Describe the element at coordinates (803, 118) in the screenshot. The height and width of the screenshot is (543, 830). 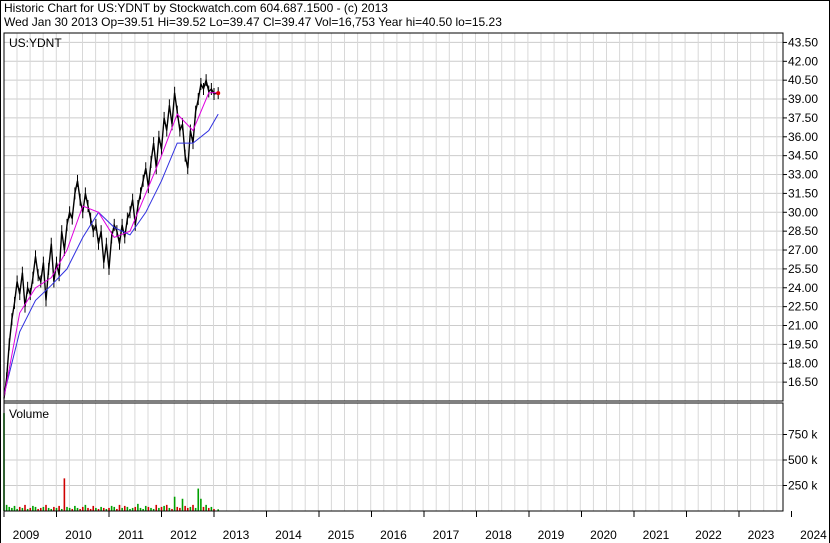
I see `price-tick-label: 37.50` at that location.